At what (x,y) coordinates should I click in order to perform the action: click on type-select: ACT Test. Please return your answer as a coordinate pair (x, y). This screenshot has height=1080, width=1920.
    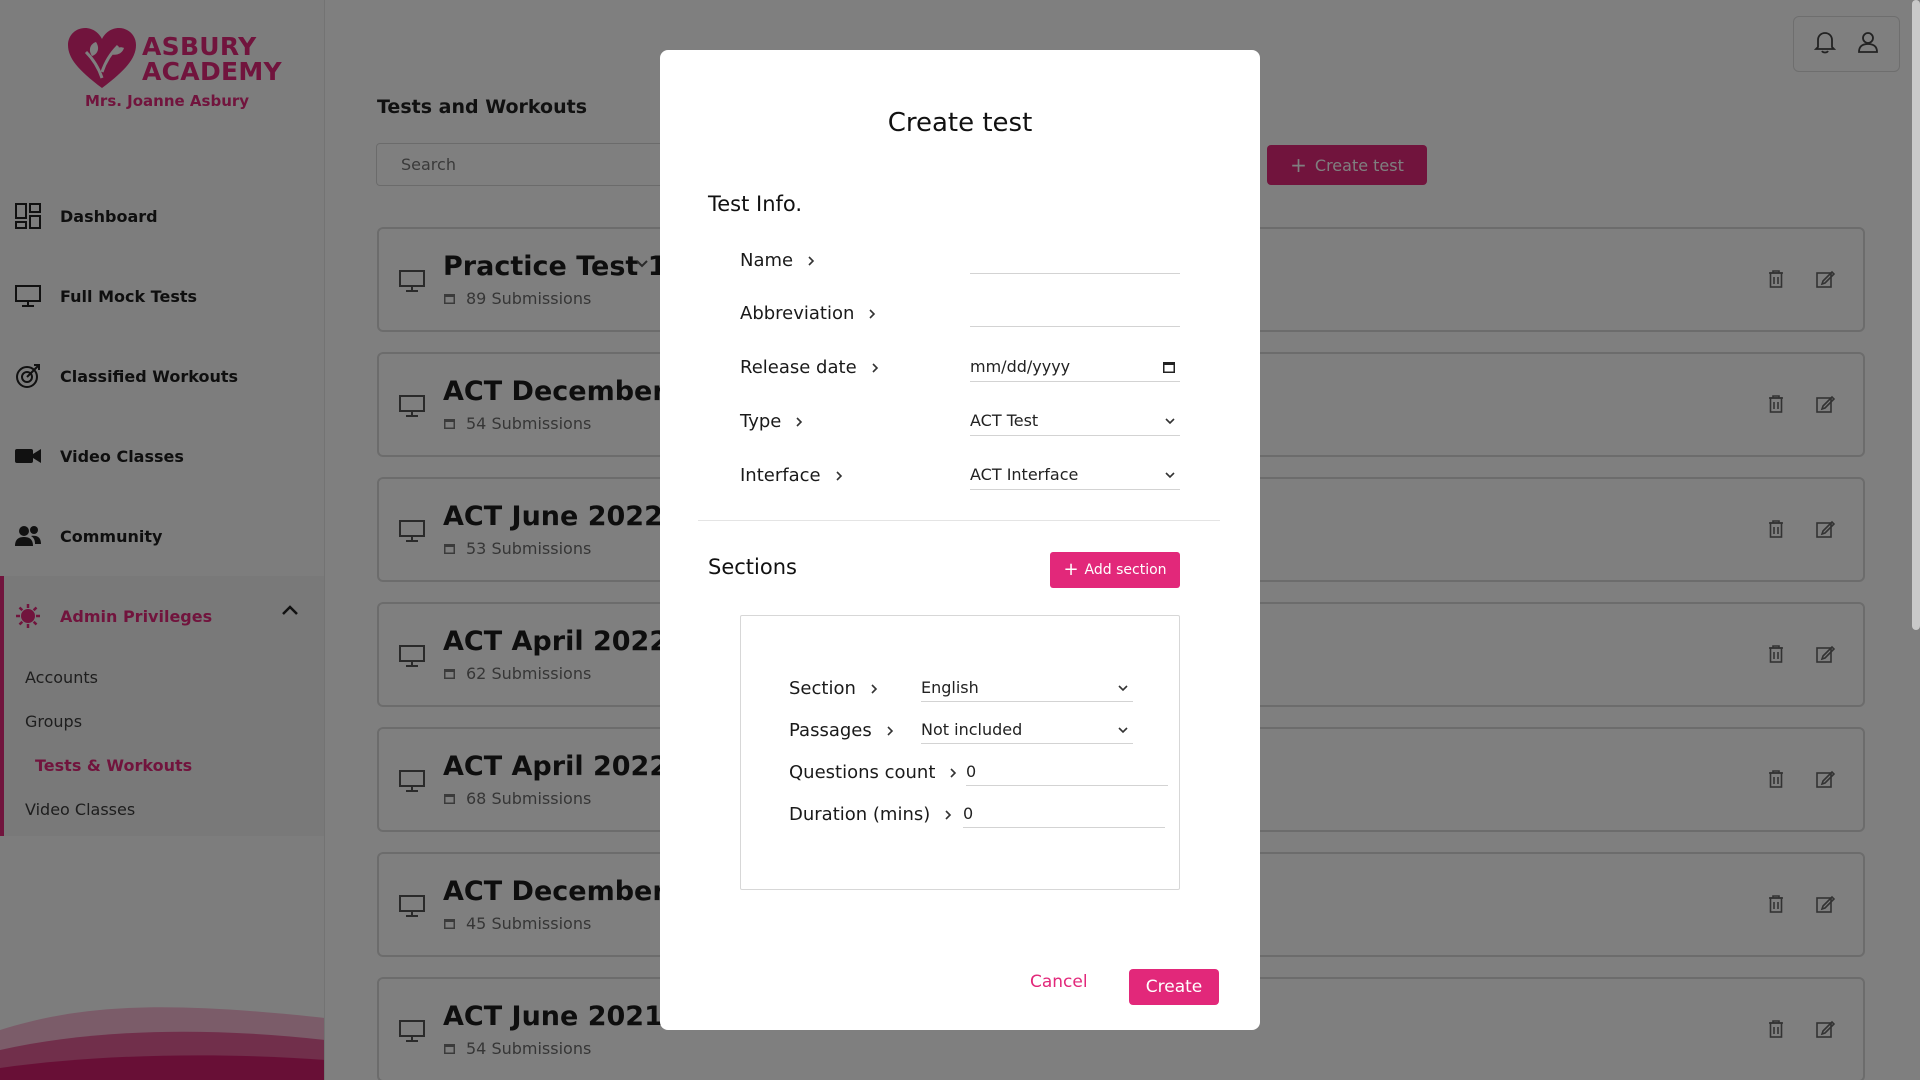
    Looking at the image, I should click on (1075, 421).